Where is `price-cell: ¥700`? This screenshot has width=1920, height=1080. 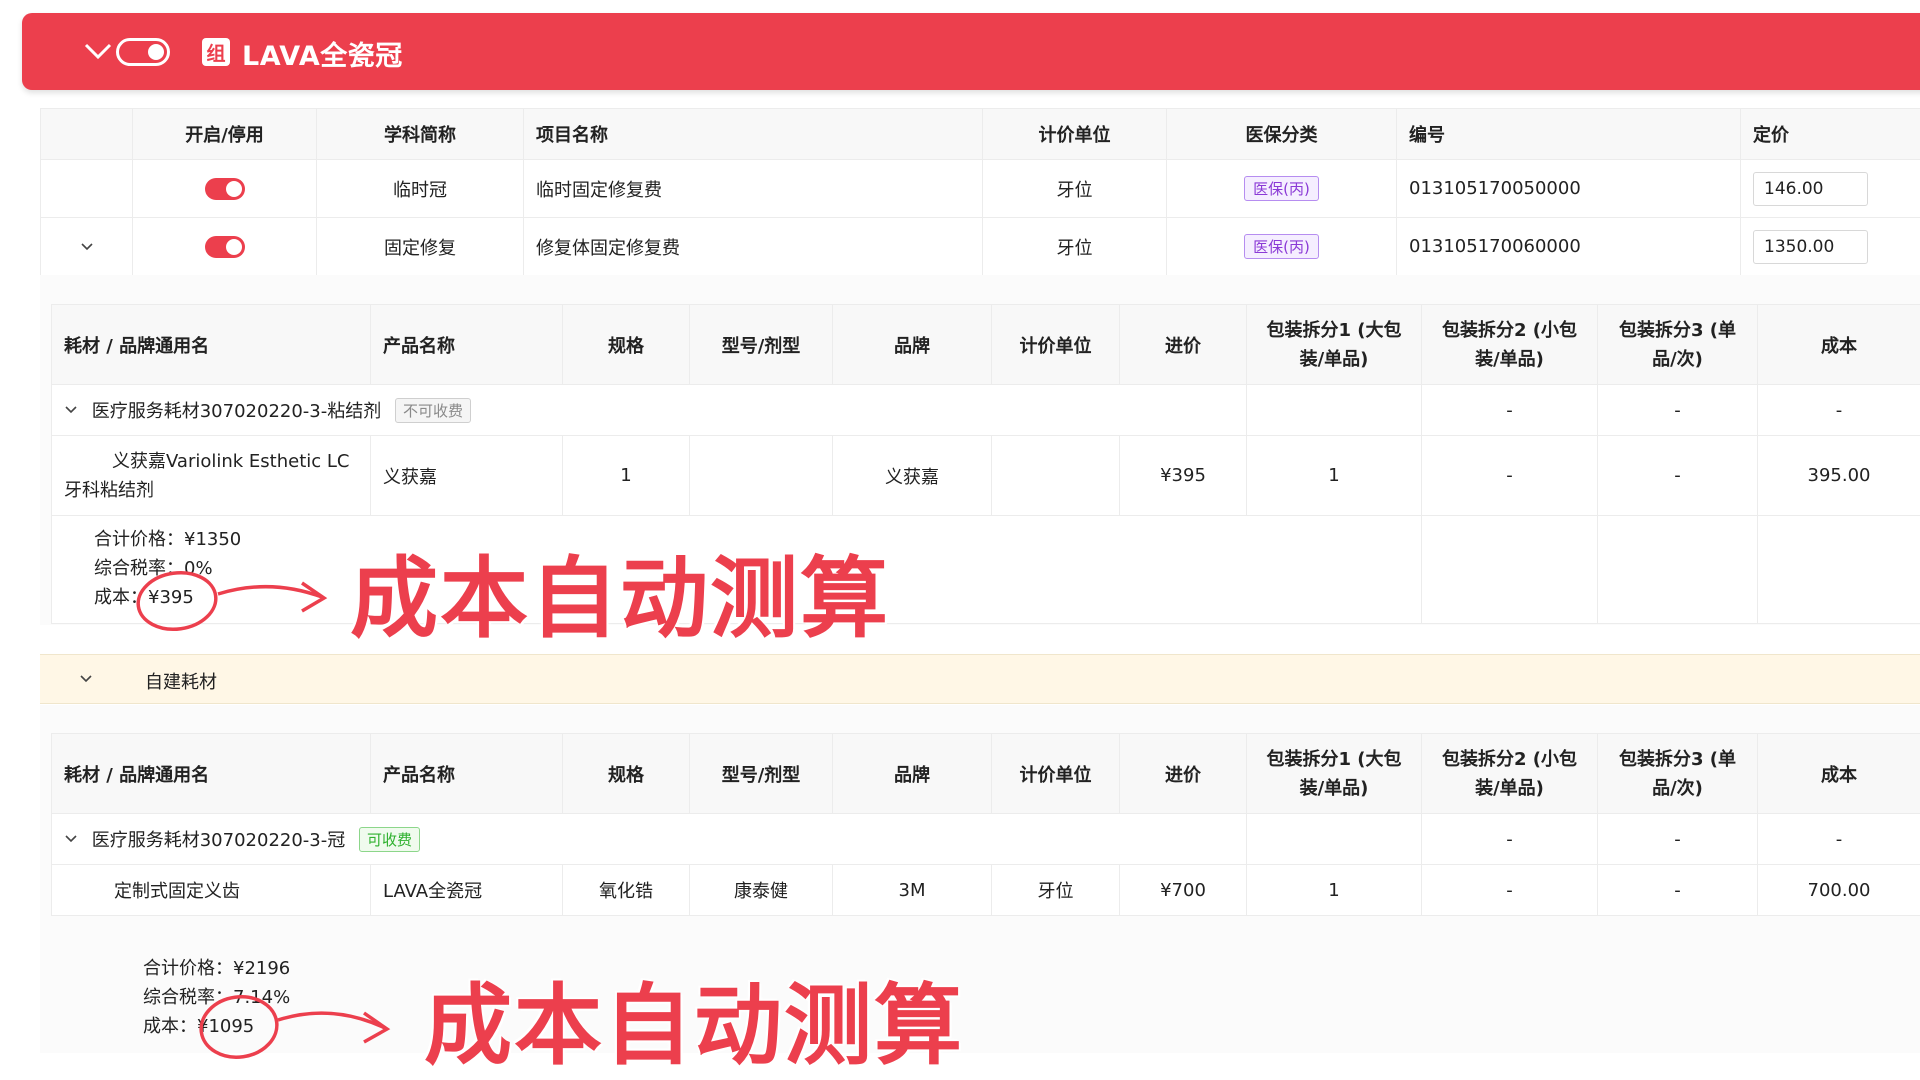
price-cell: ¥700 is located at coordinates (1183, 890).